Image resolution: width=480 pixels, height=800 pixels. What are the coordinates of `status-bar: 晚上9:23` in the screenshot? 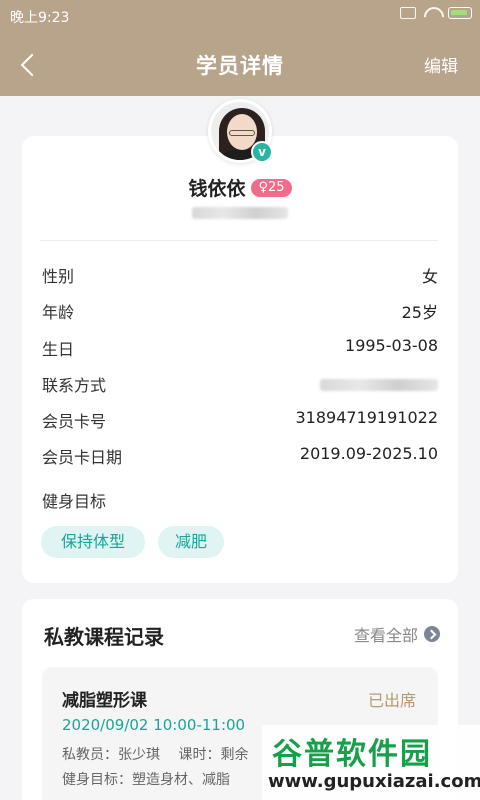 It's located at (240, 17).